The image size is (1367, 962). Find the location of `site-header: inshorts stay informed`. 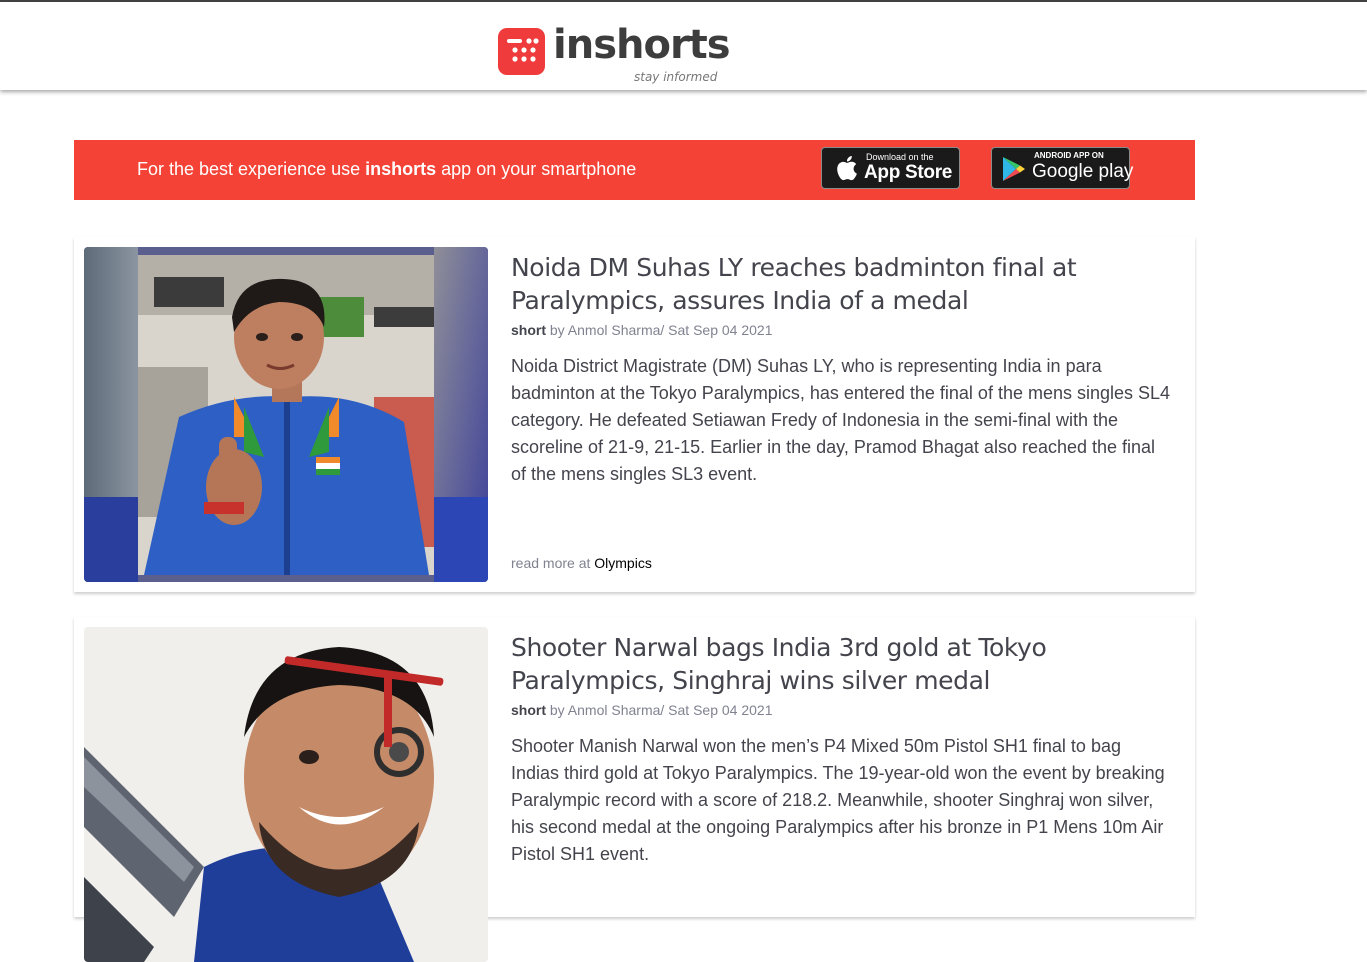

site-header: inshorts stay informed is located at coordinates (683, 46).